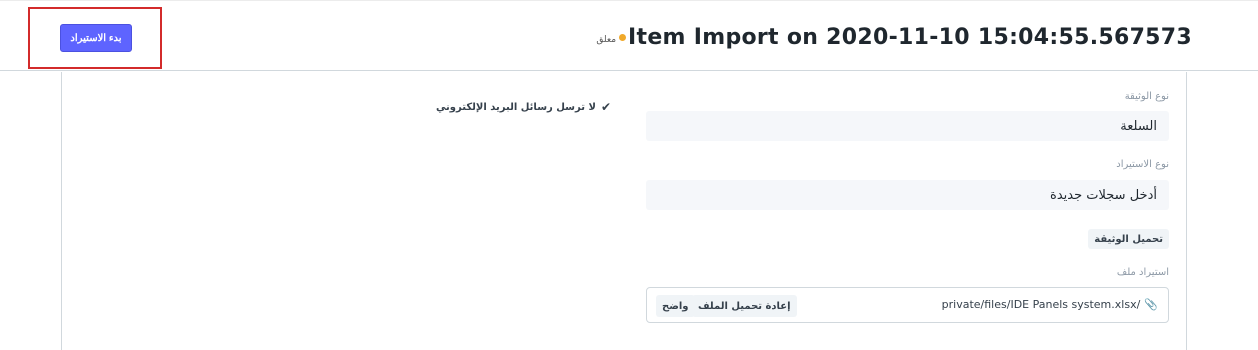  Describe the element at coordinates (1142, 272) in the screenshot. I see `import-file-label: استيراد ملف` at that location.